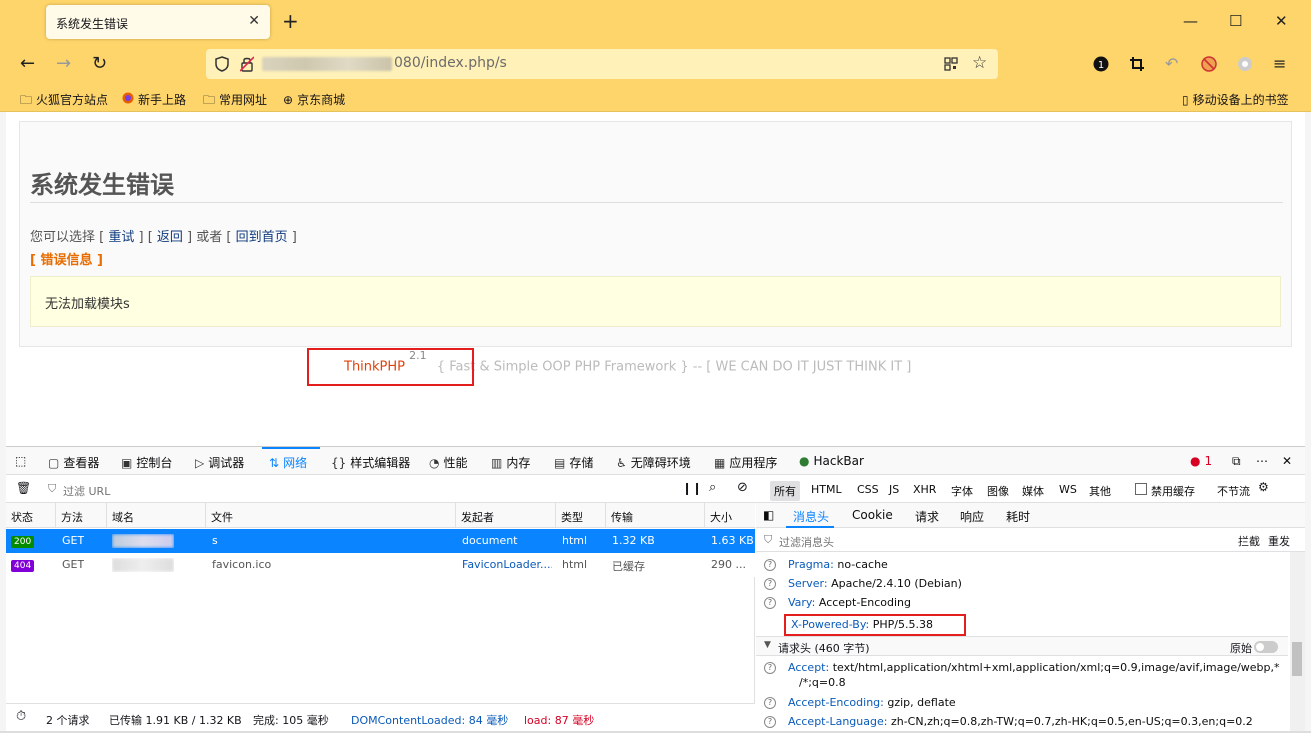 This screenshot has height=733, width=1311. What do you see at coordinates (86, 491) in the screenshot?
I see `filter-url-input: 过滤 URL` at bounding box center [86, 491].